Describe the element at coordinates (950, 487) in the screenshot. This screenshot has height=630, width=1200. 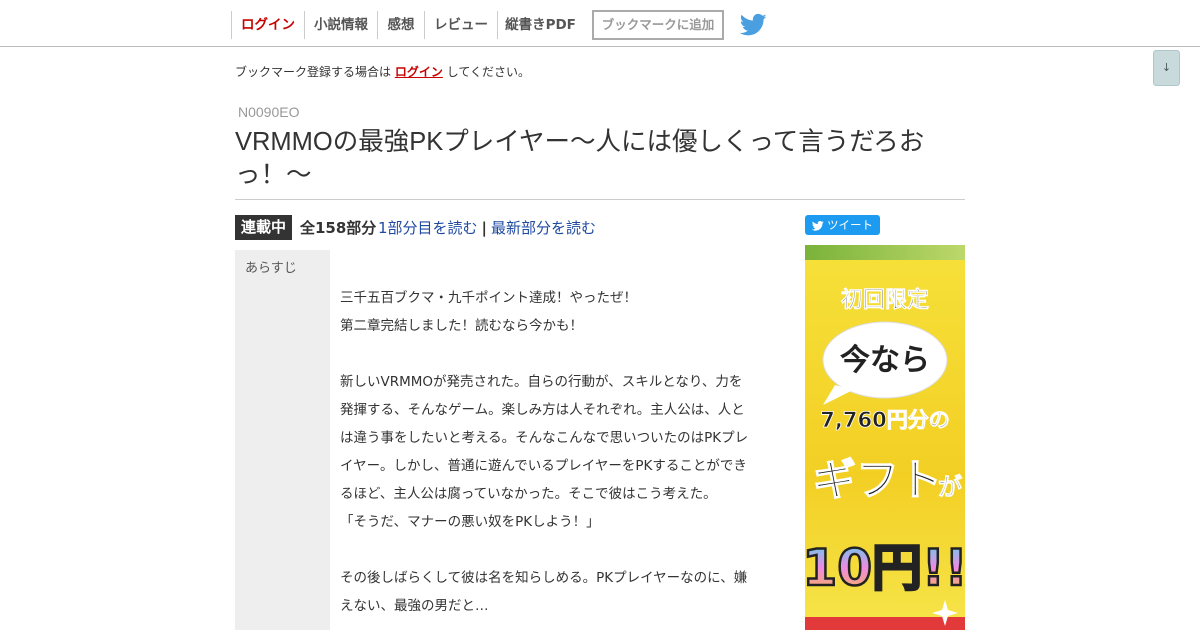
I see `ad-line-ga: が` at that location.